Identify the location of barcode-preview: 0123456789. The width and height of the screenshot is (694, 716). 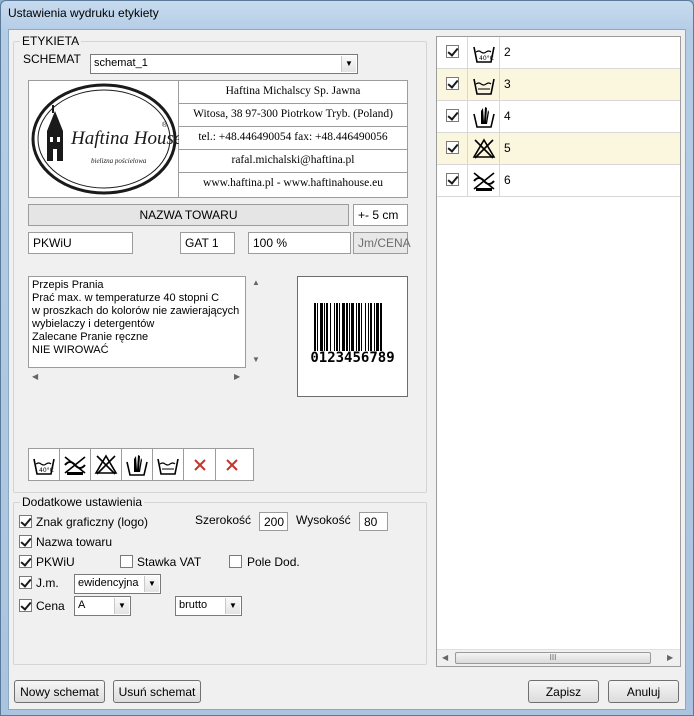
(352, 336).